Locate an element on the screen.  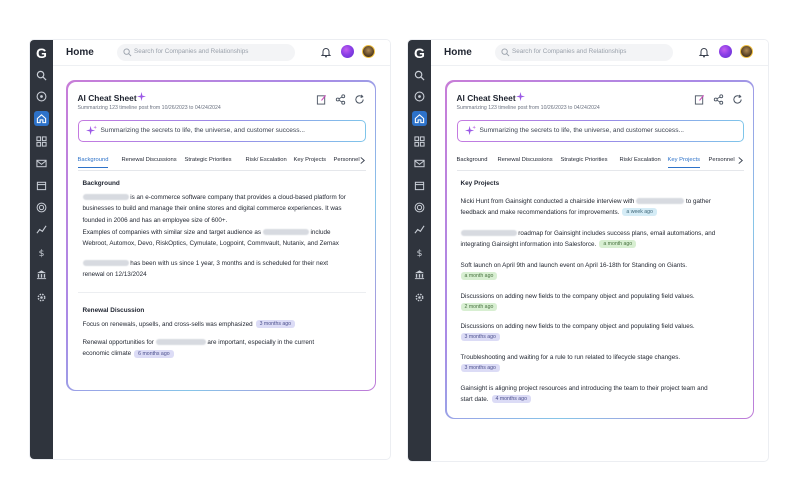
search-placeholder: Search for Companies and Relationships is located at coordinates (569, 51).